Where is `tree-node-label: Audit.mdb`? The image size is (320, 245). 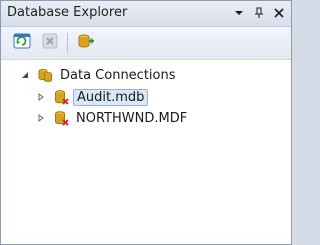
tree-node-label: Audit.mdb is located at coordinates (111, 97).